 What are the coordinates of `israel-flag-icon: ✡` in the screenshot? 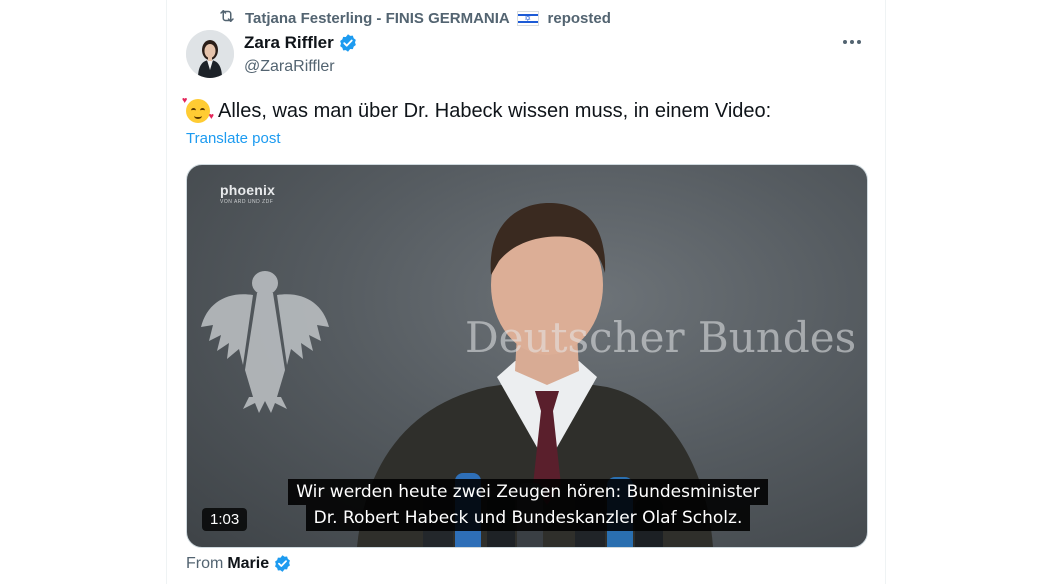 It's located at (528, 19).